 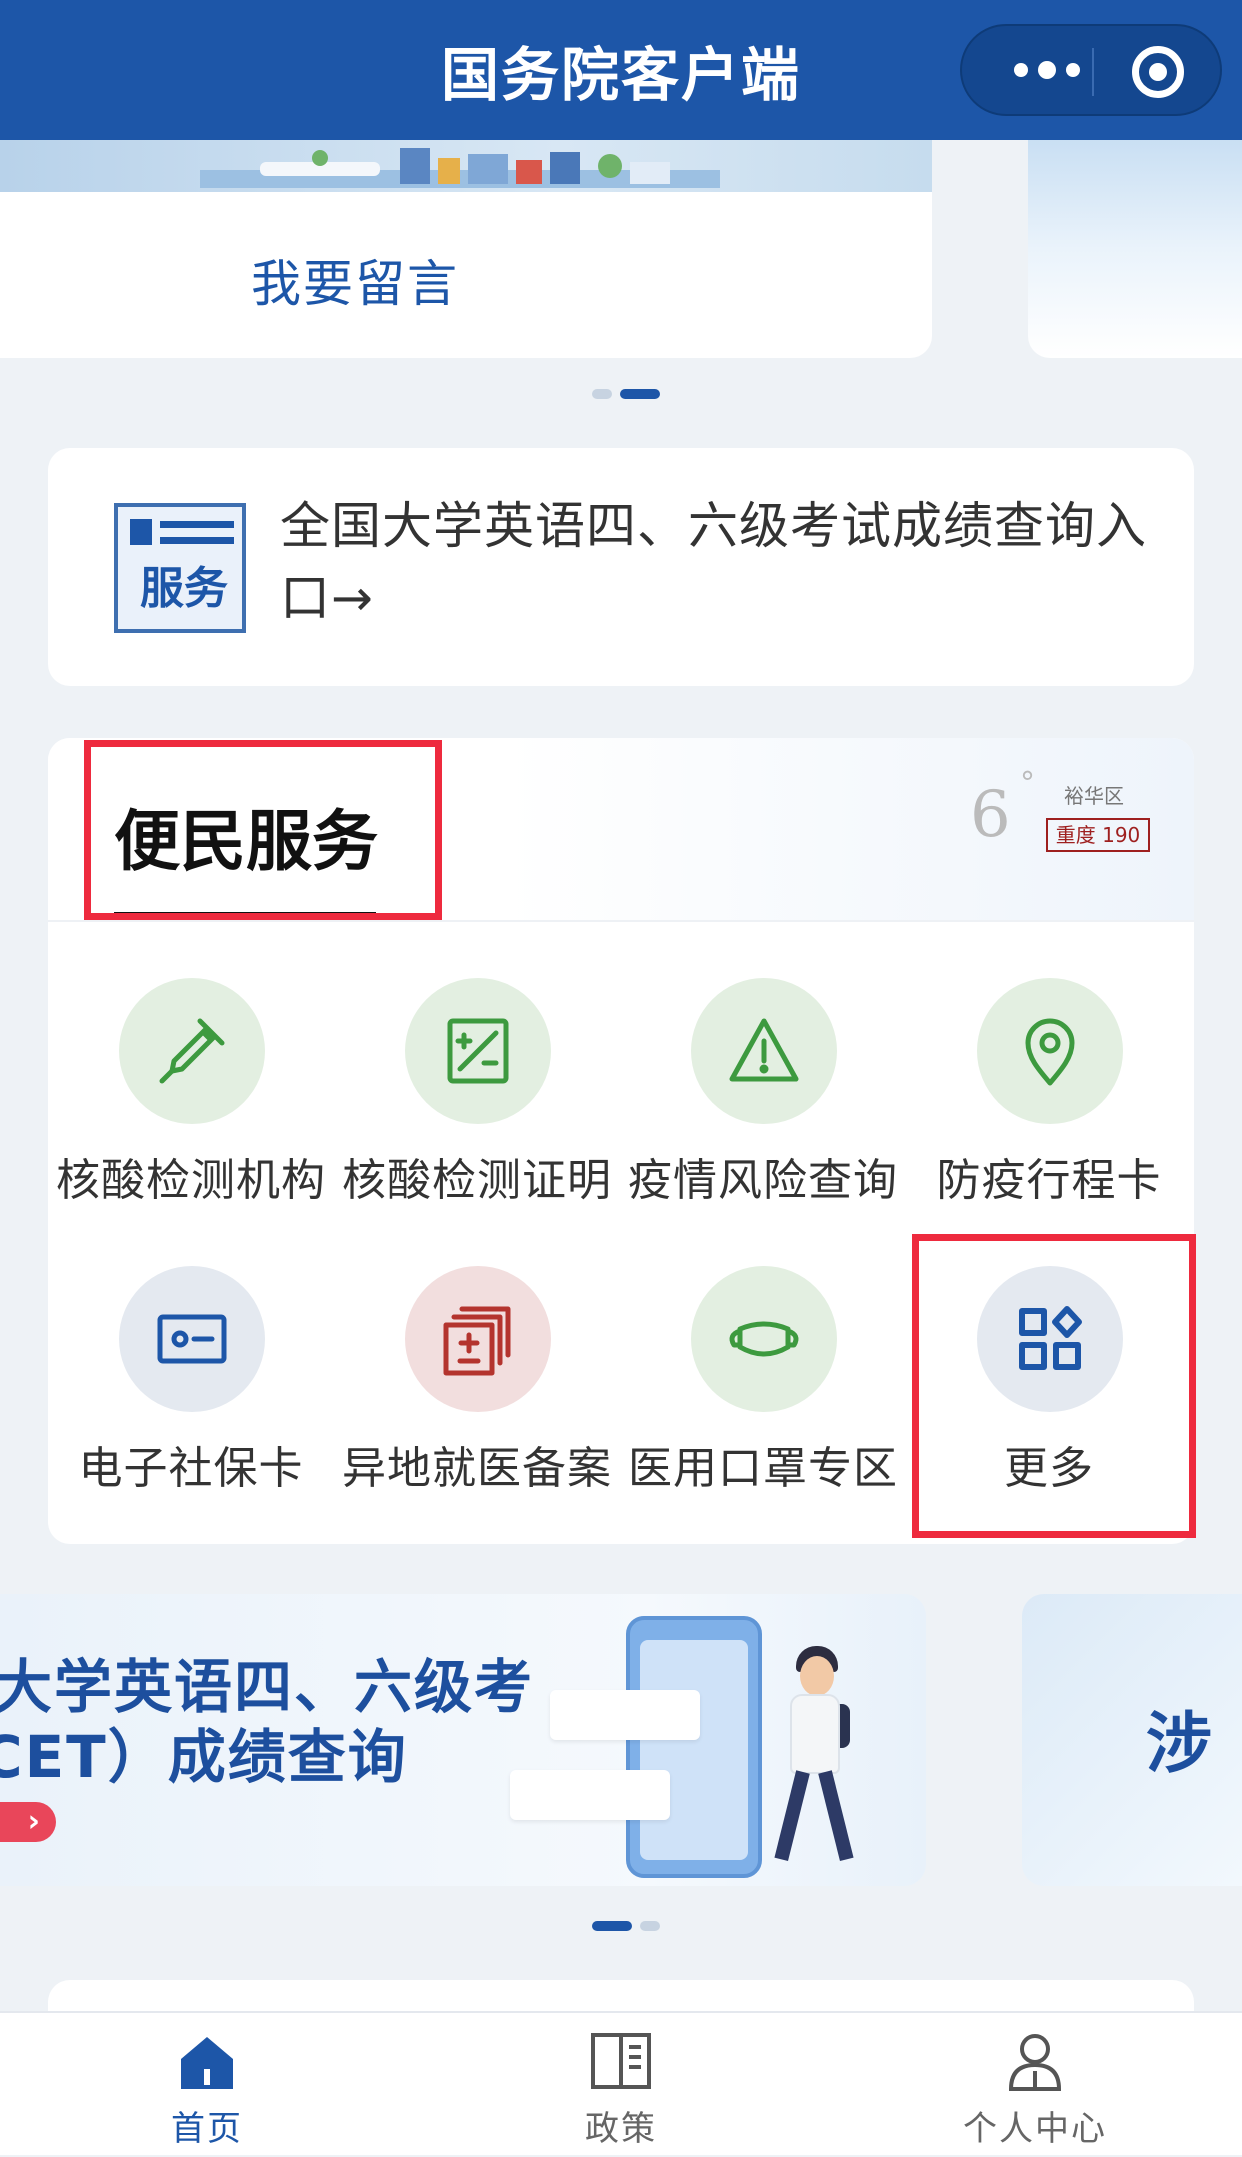 What do you see at coordinates (763, 1180) in the screenshot?
I see `service-label: 疫情风险查询` at bounding box center [763, 1180].